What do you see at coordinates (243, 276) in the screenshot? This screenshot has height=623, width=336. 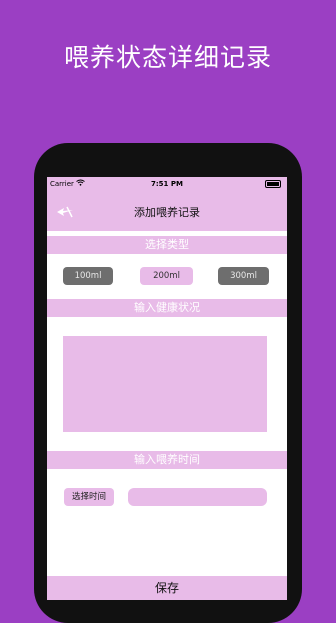 I see `option-300ml-button: 300ml` at bounding box center [243, 276].